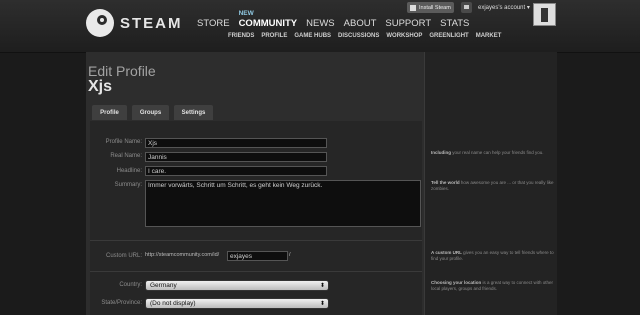 This screenshot has width=640, height=315. I want to click on custom-url-prefix: http://steamcommunity.com/id/, so click(182, 255).